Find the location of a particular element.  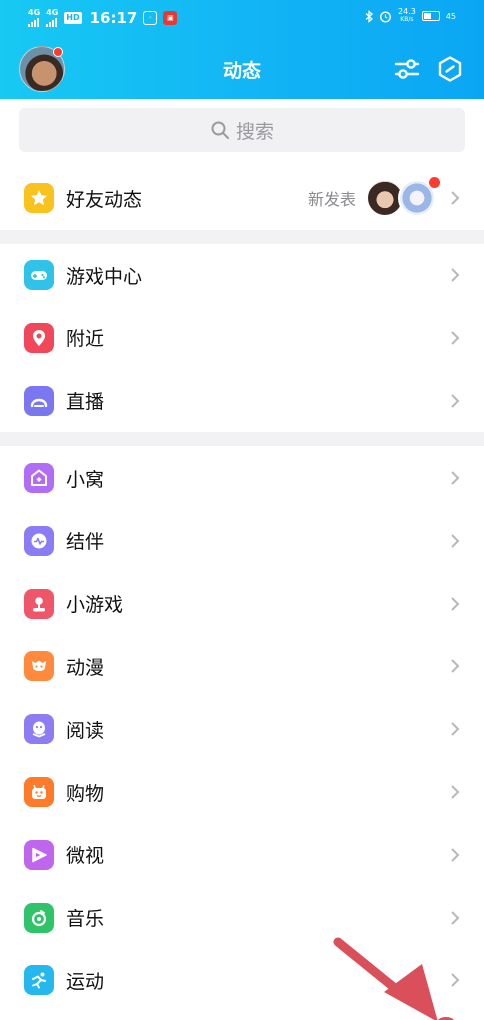

friend-feed-row: 好友动态 新发表 is located at coordinates (242, 198).